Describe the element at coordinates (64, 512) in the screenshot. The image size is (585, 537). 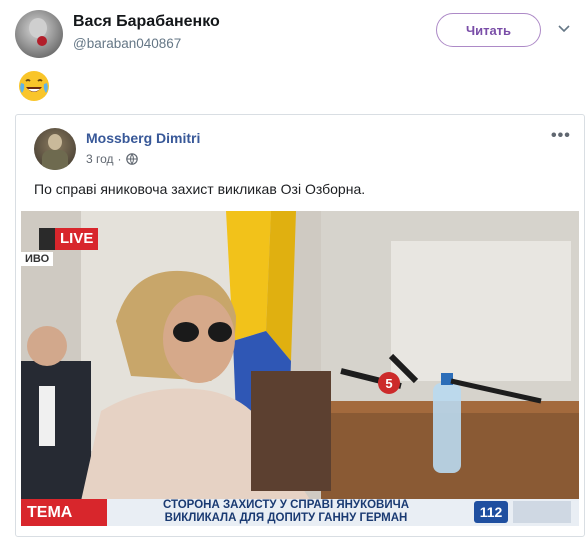
I see `ticker-tag: ТЕМА` at that location.